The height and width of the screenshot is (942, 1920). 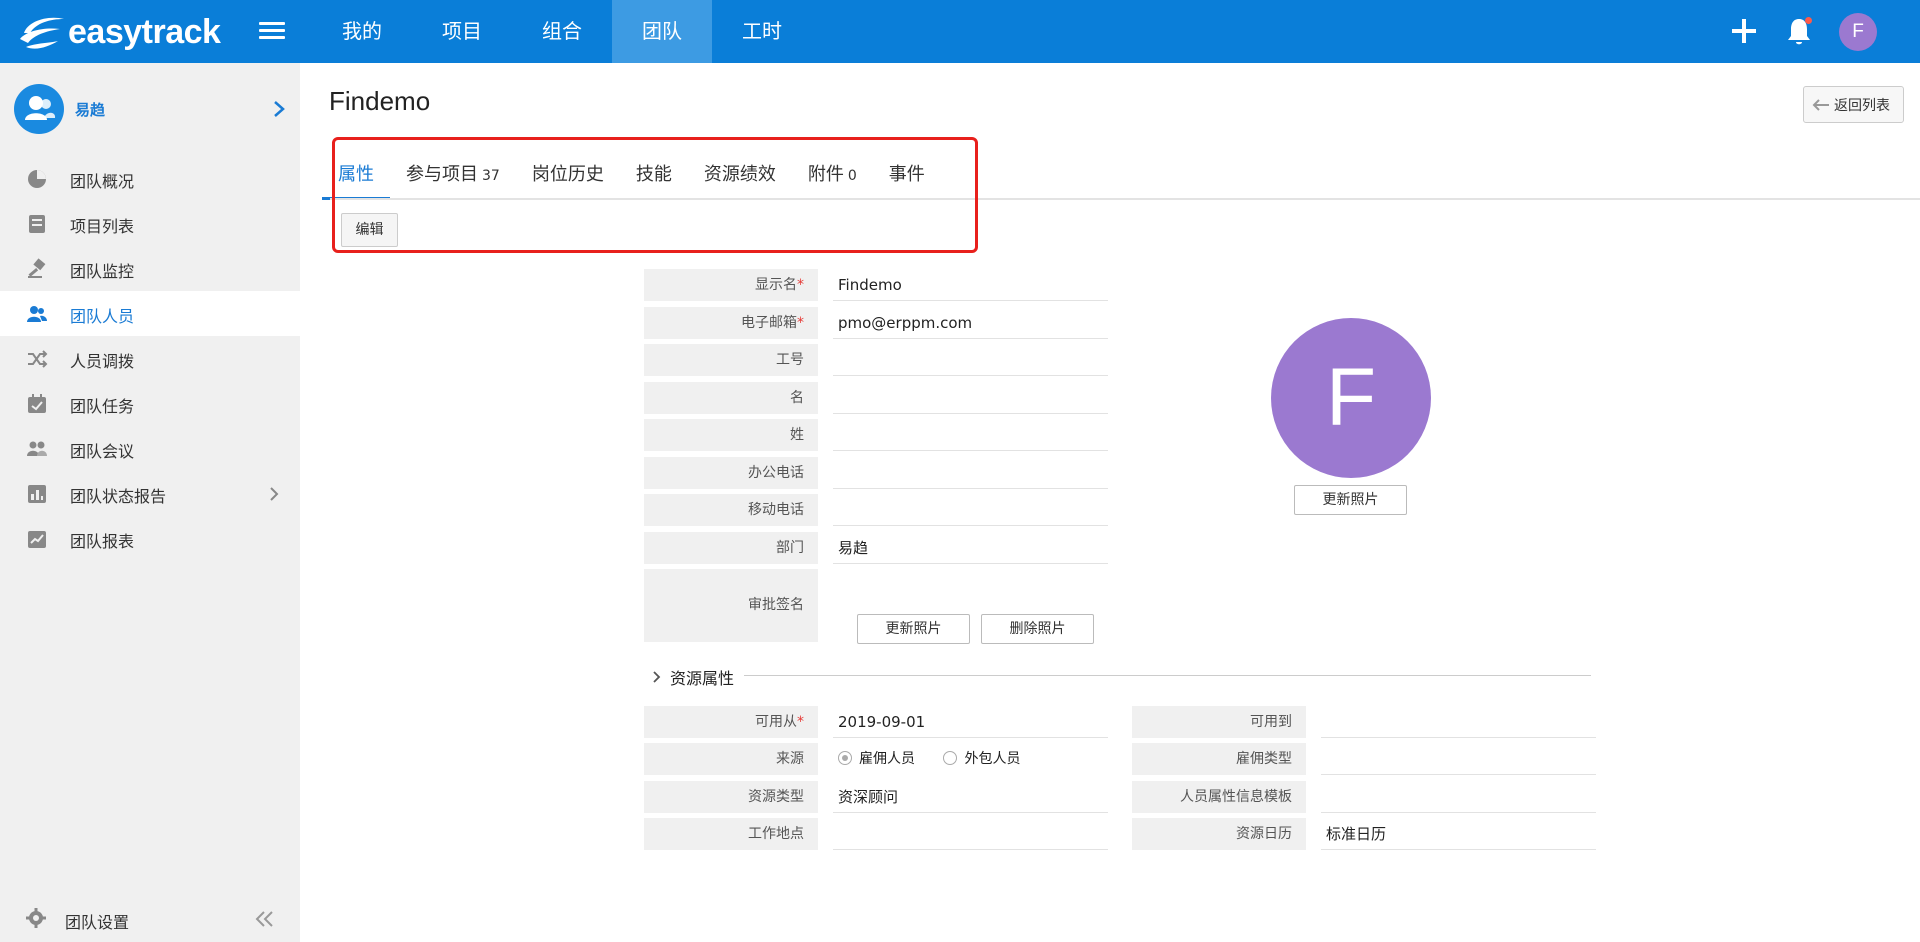 I want to click on brand-logo: easytrack, so click(x=119, y=32).